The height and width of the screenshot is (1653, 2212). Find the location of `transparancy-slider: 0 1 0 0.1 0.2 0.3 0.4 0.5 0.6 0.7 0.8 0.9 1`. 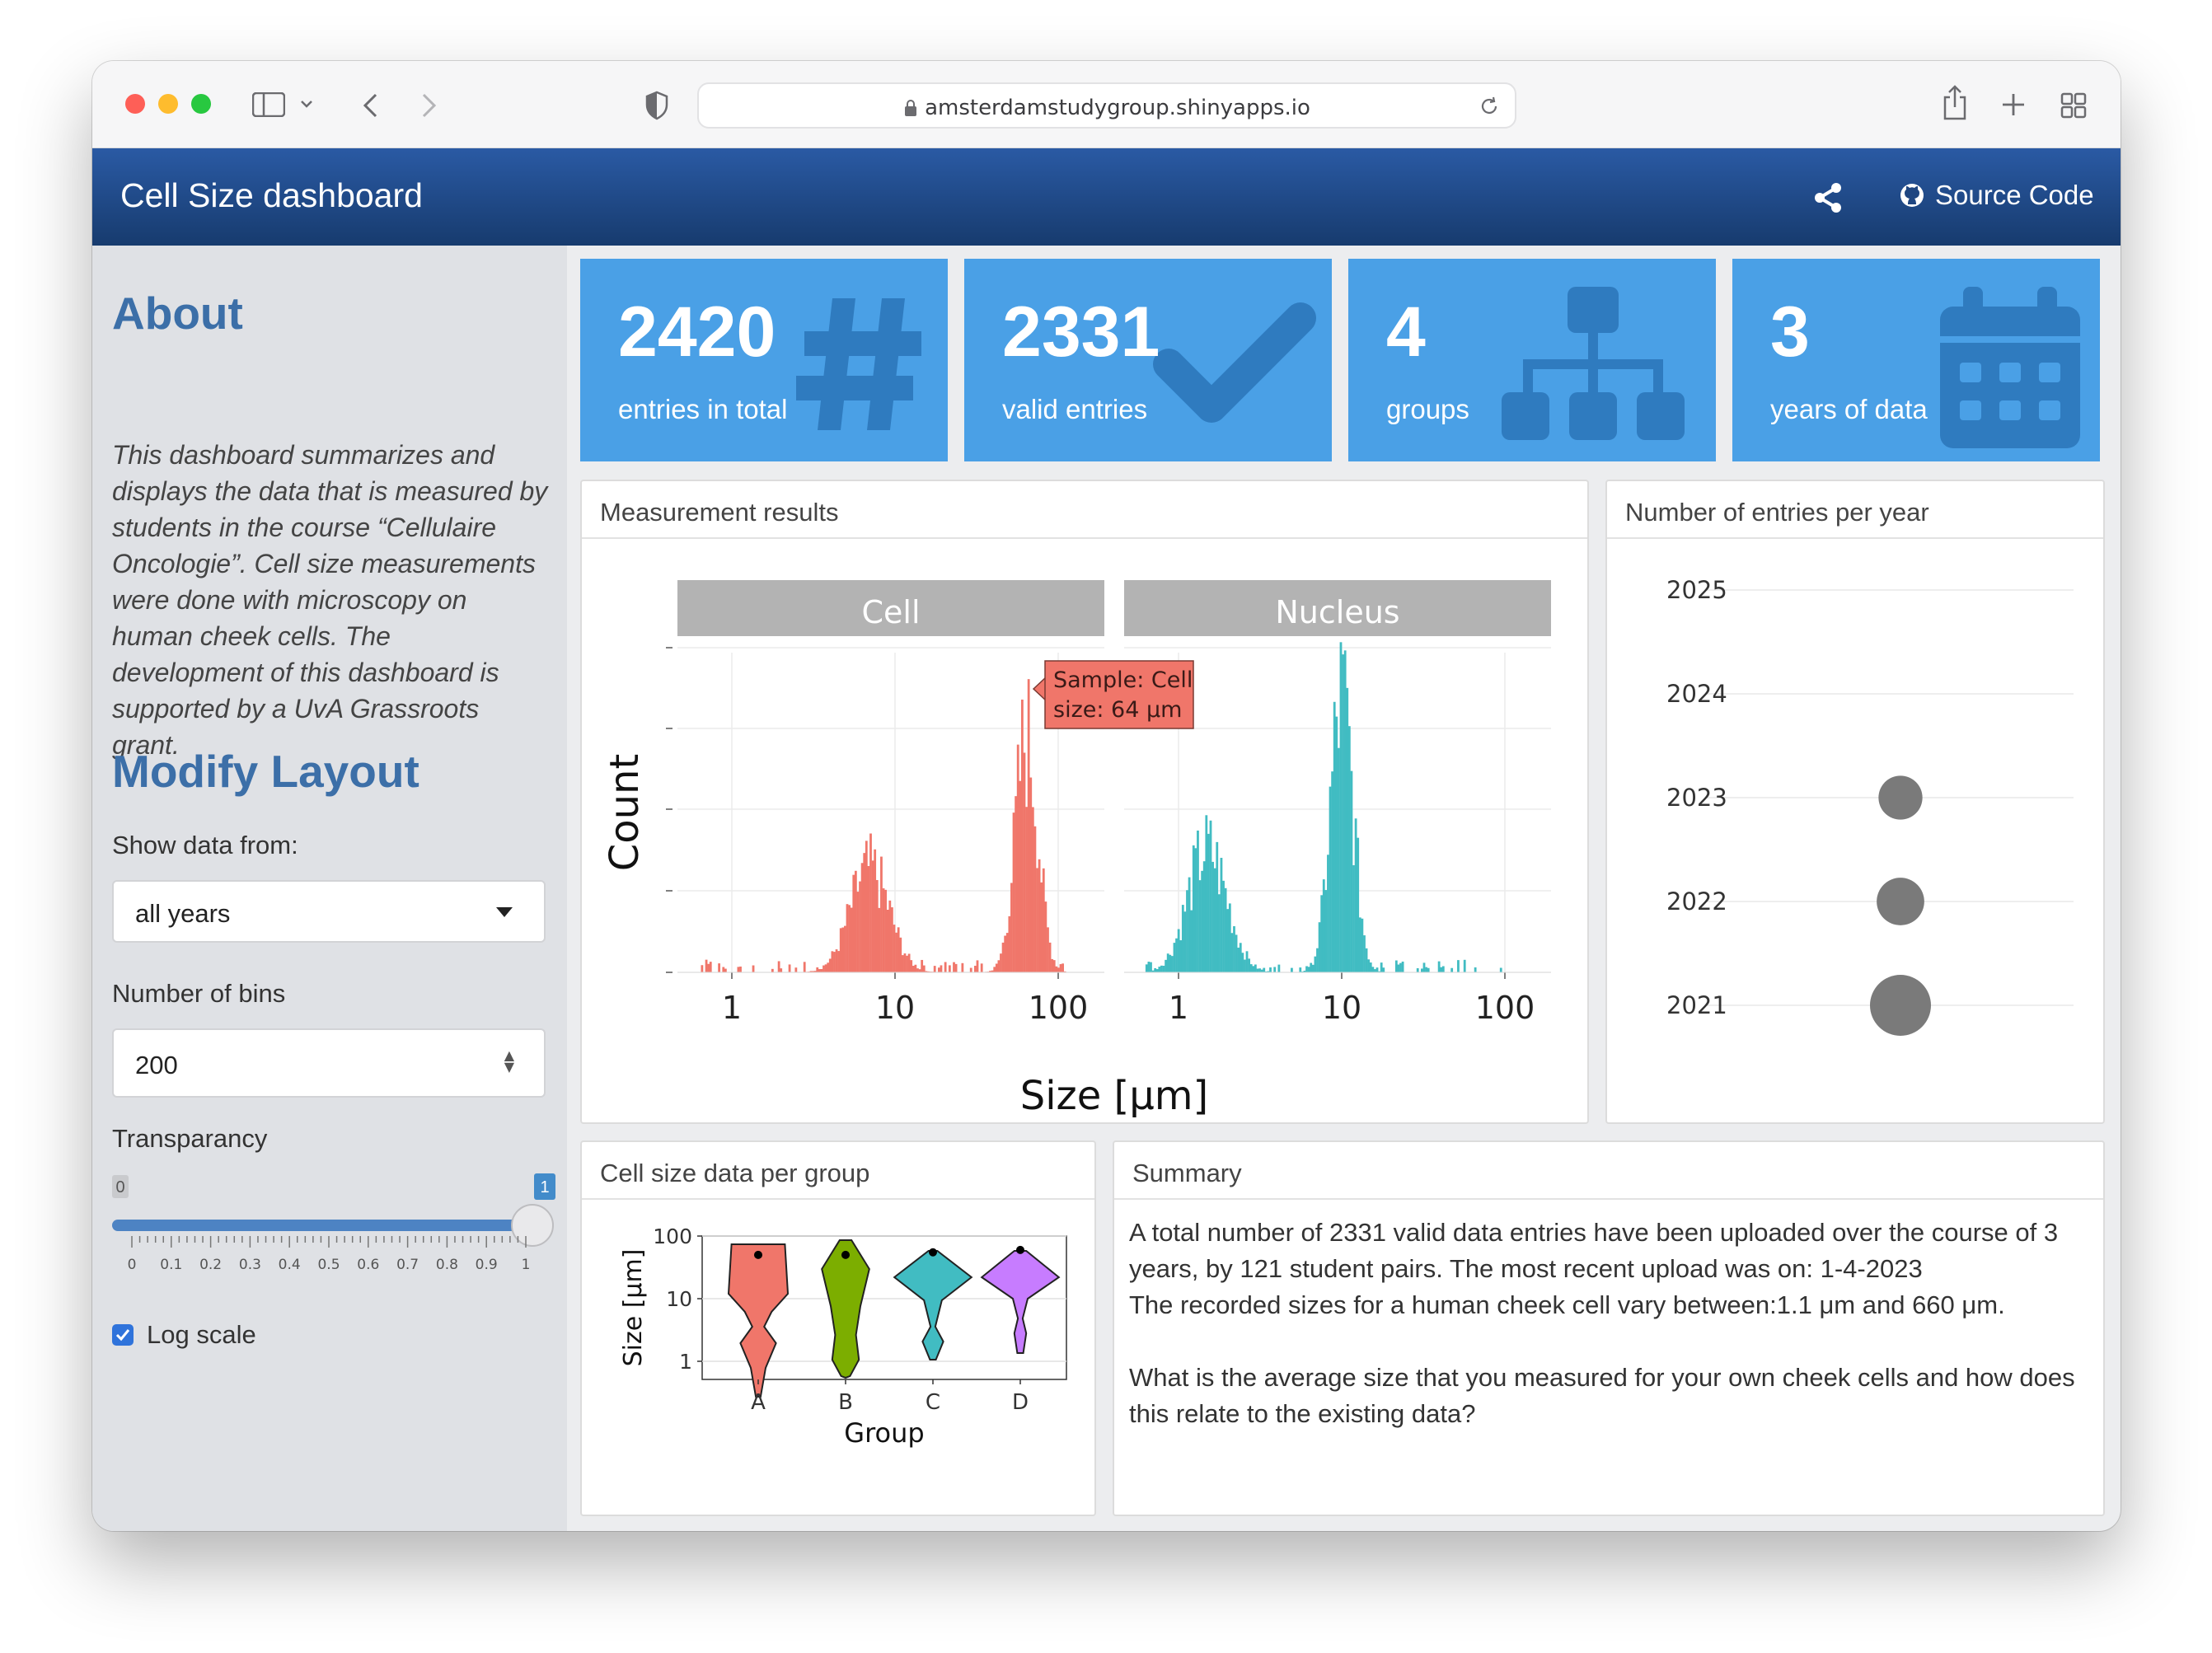

transparancy-slider: 0 1 0 0.1 0.2 0.3 0.4 0.5 0.6 0.7 0.8 0.9 1 is located at coordinates (334, 1222).